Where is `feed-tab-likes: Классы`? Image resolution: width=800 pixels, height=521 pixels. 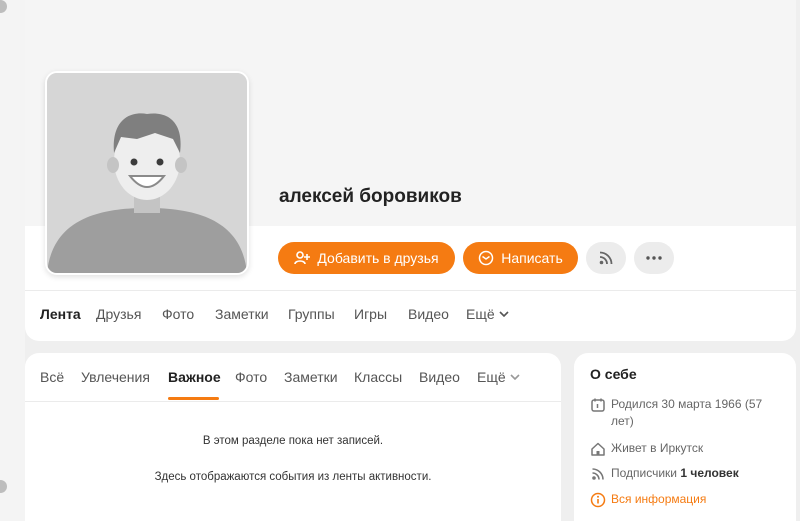
feed-tab-likes: Классы is located at coordinates (378, 377).